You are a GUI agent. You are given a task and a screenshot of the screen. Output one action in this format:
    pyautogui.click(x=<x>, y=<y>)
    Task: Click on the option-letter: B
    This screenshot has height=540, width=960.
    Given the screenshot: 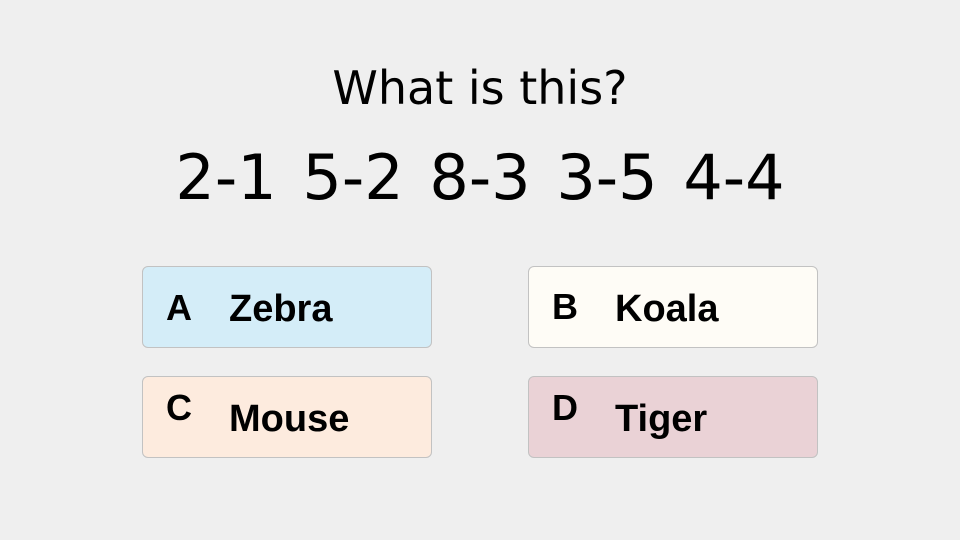 What is the action you would take?
    pyautogui.click(x=565, y=306)
    